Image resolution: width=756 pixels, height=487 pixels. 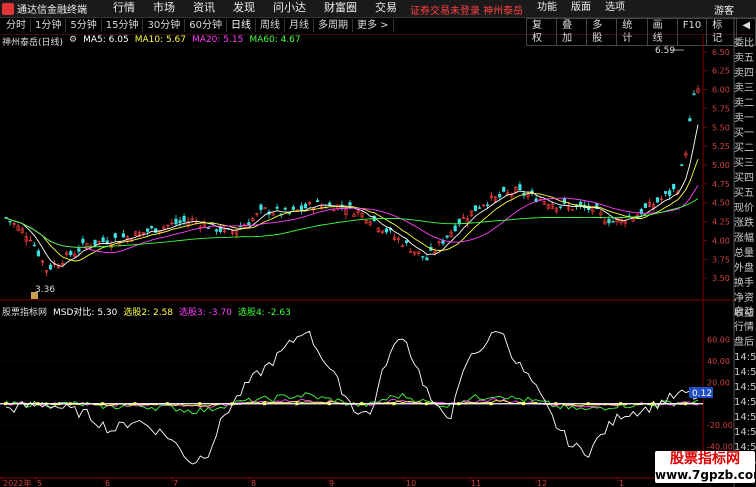 What do you see at coordinates (744, 43) in the screenshot?
I see `quote-field-label: 委比` at bounding box center [744, 43].